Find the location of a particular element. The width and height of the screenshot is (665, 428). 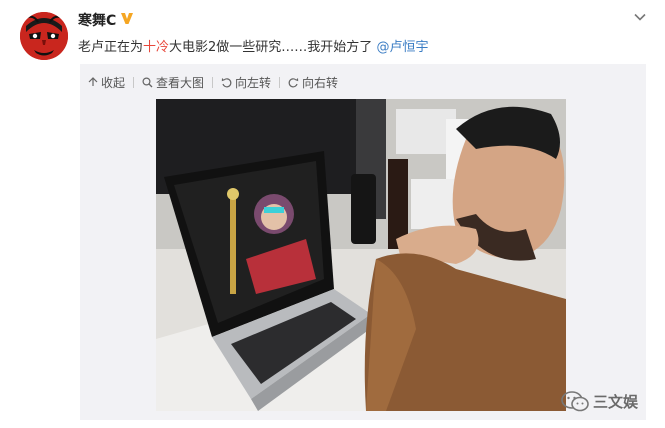

post-text: 老卢正在为十冷大电影2做一些研究……我开始方了 @卢恒宇 is located at coordinates (253, 45).